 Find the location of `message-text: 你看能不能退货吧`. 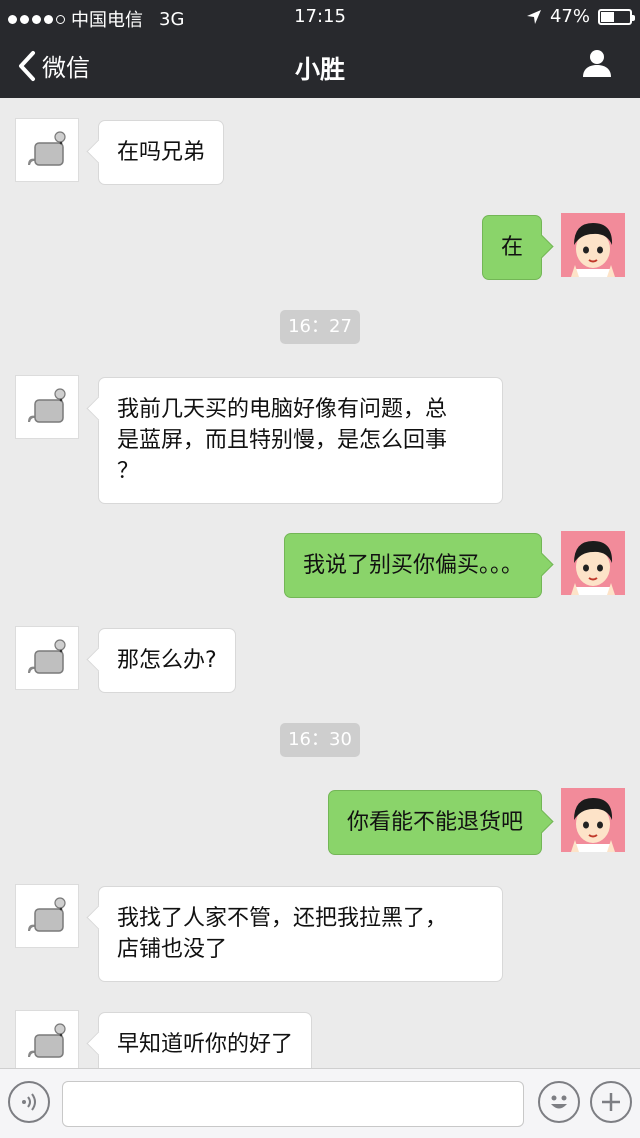

message-text: 你看能不能退货吧 is located at coordinates (434, 822).